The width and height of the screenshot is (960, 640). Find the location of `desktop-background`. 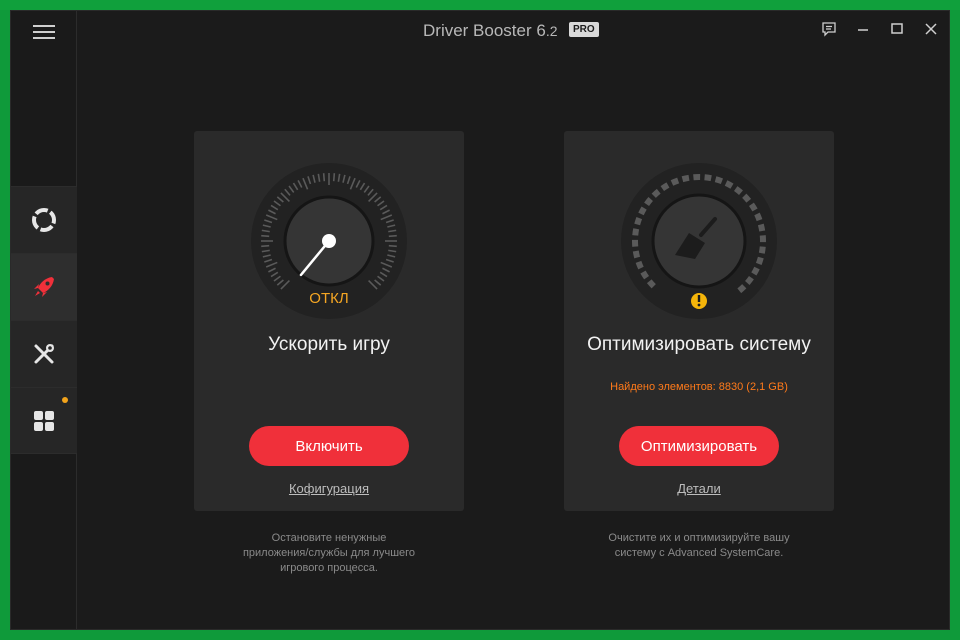

desktop-background is located at coordinates (480, 5).